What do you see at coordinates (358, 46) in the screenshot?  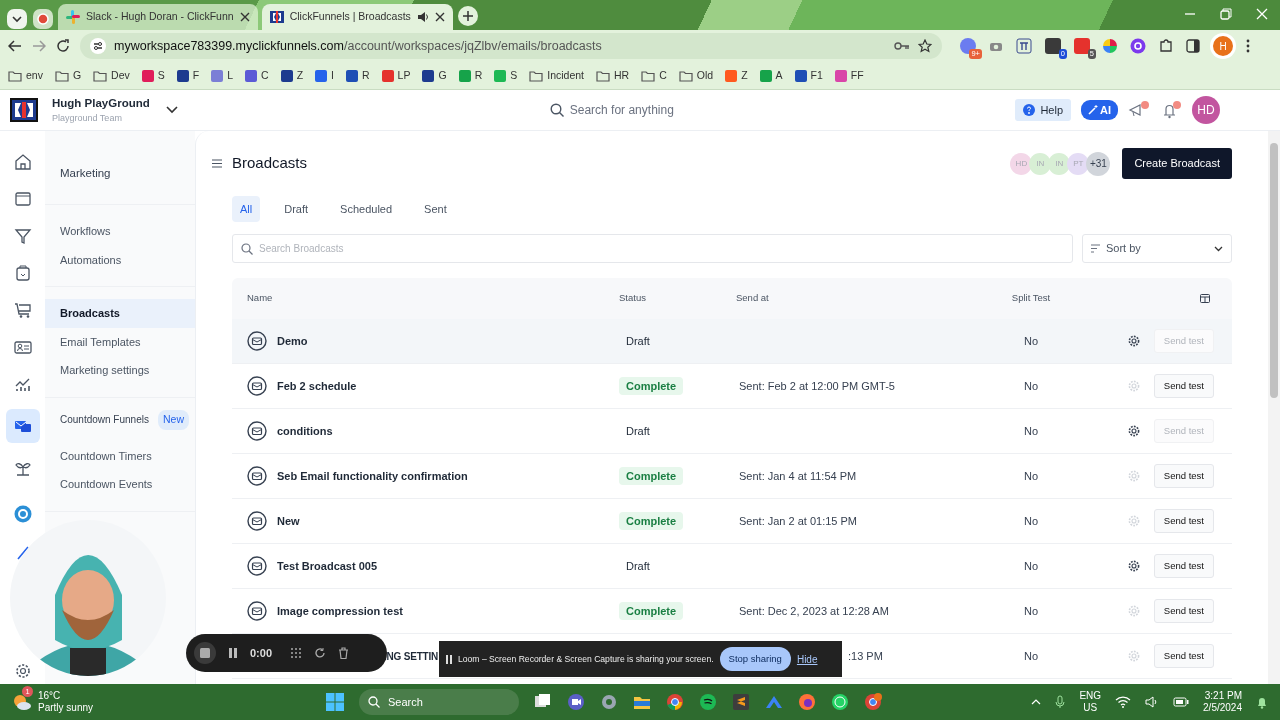 I see `url-text: myworkspace783399.myclickfunnels.com/account/workspaces/jqZlbv/emails/broadcasts` at bounding box center [358, 46].